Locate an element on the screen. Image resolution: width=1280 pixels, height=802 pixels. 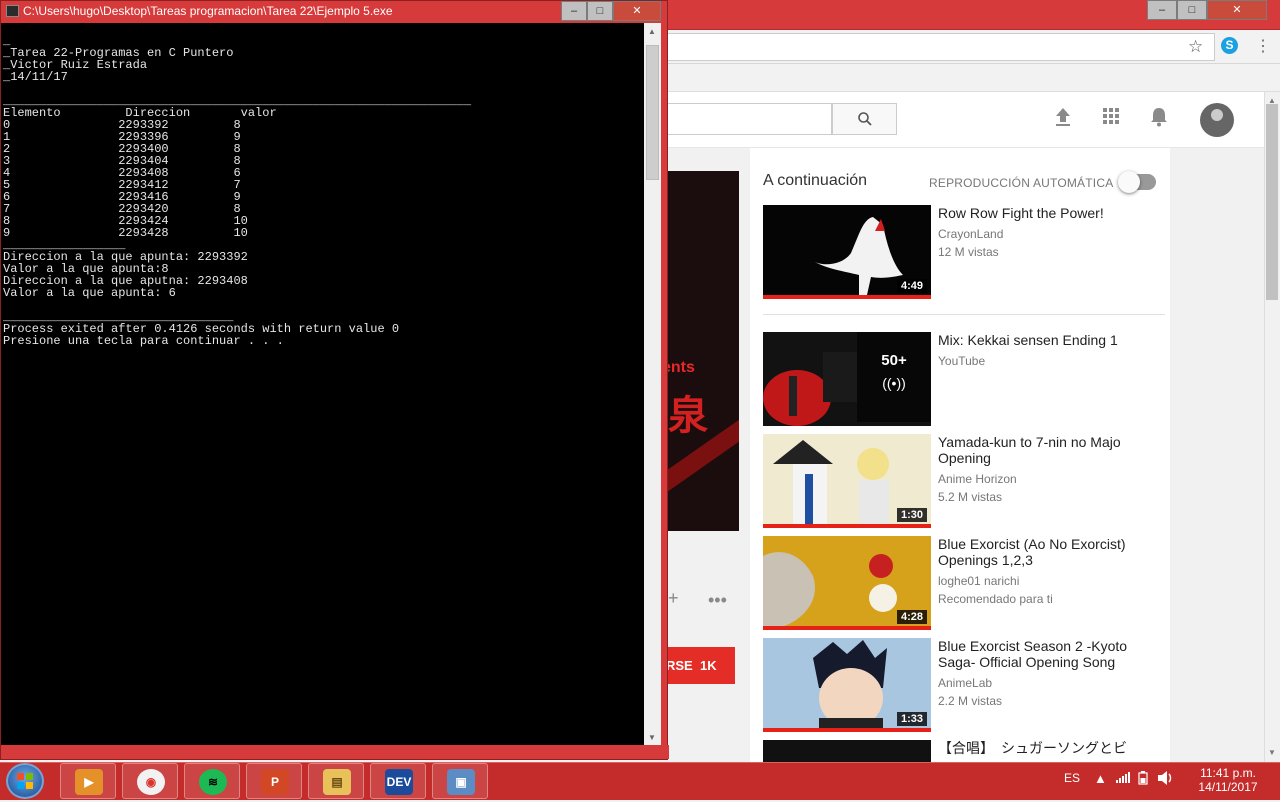
search-icon is located at coordinates (864, 119).